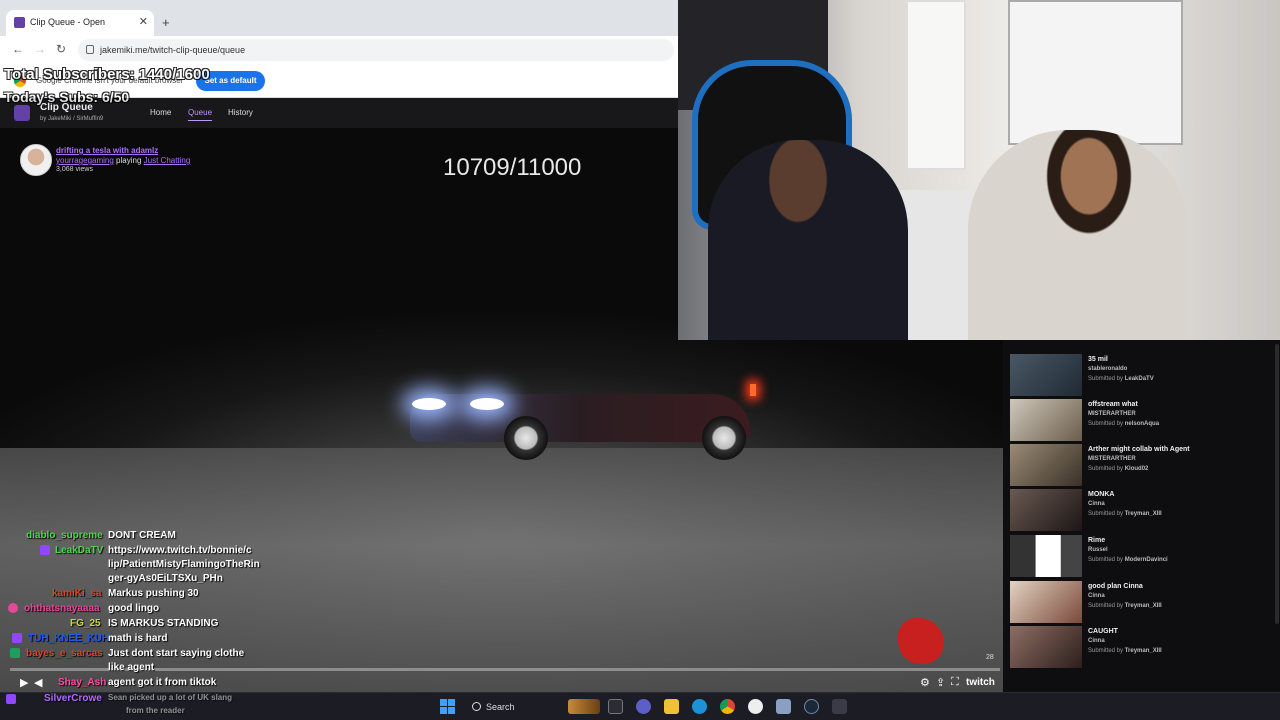  I want to click on car-taillight, so click(753, 390).